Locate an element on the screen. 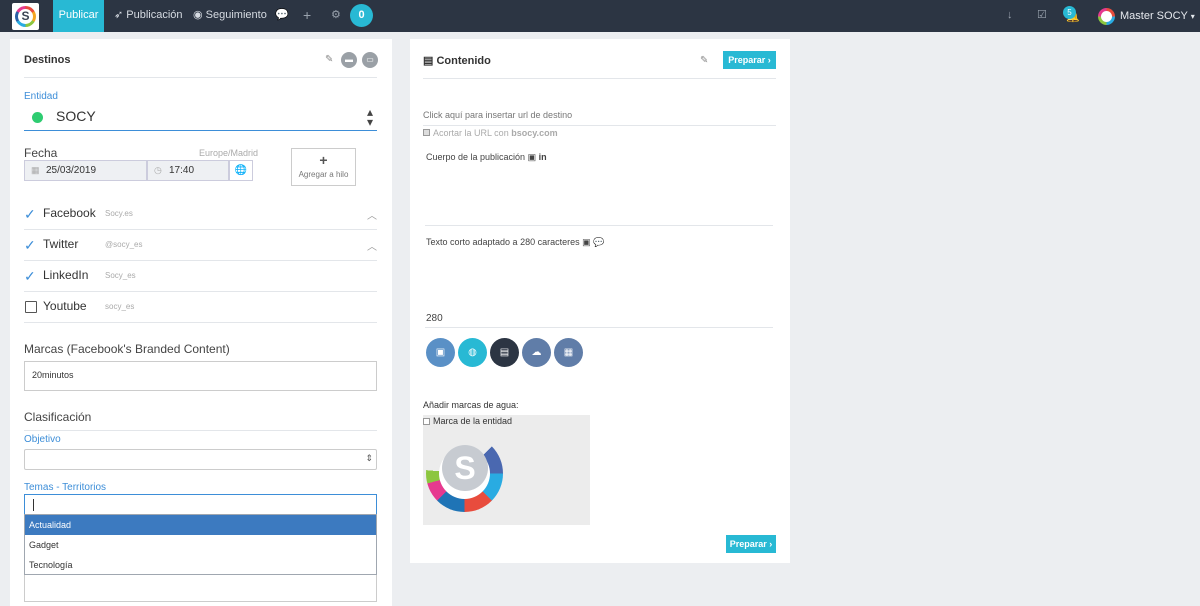 Image resolution: width=1200 pixels, height=606 pixels. checkbox-list-icon: ☑ is located at coordinates (1042, 16).